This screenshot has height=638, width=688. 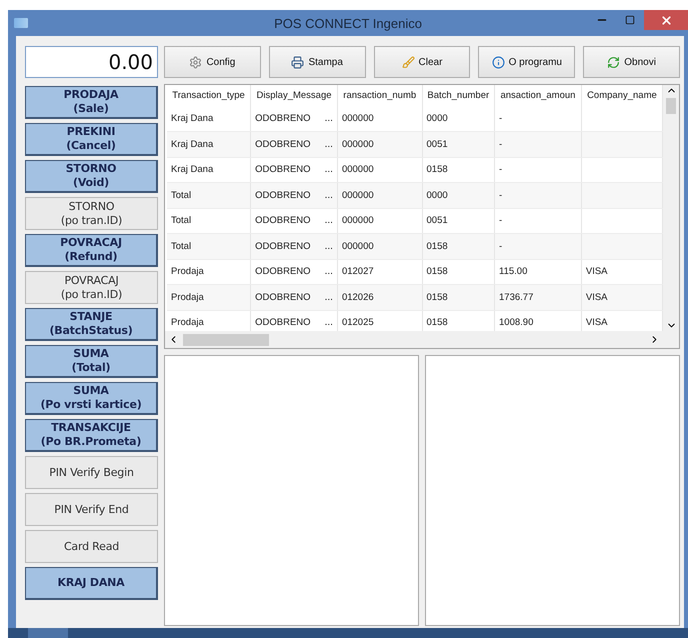 I want to click on action-button: STORNO (po tran.ID), so click(x=91, y=213).